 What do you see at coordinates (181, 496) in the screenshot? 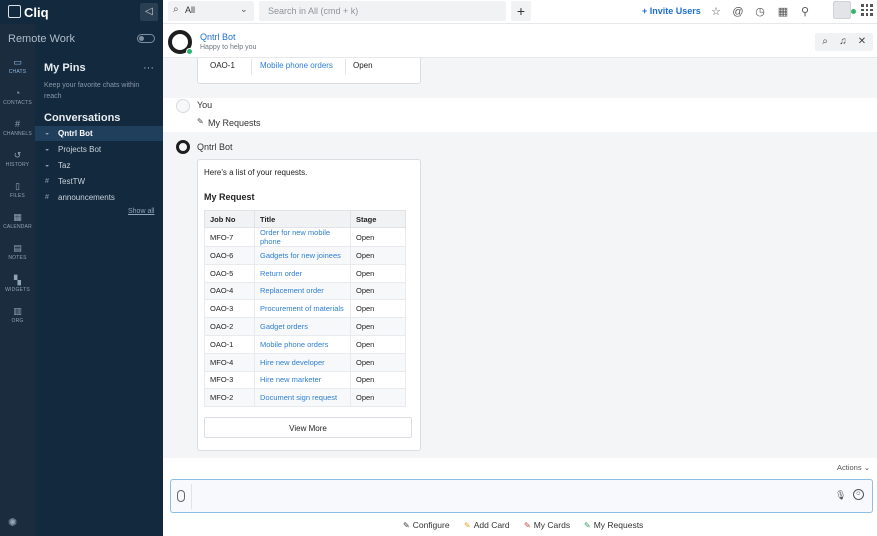
I see `paperclip-icon` at bounding box center [181, 496].